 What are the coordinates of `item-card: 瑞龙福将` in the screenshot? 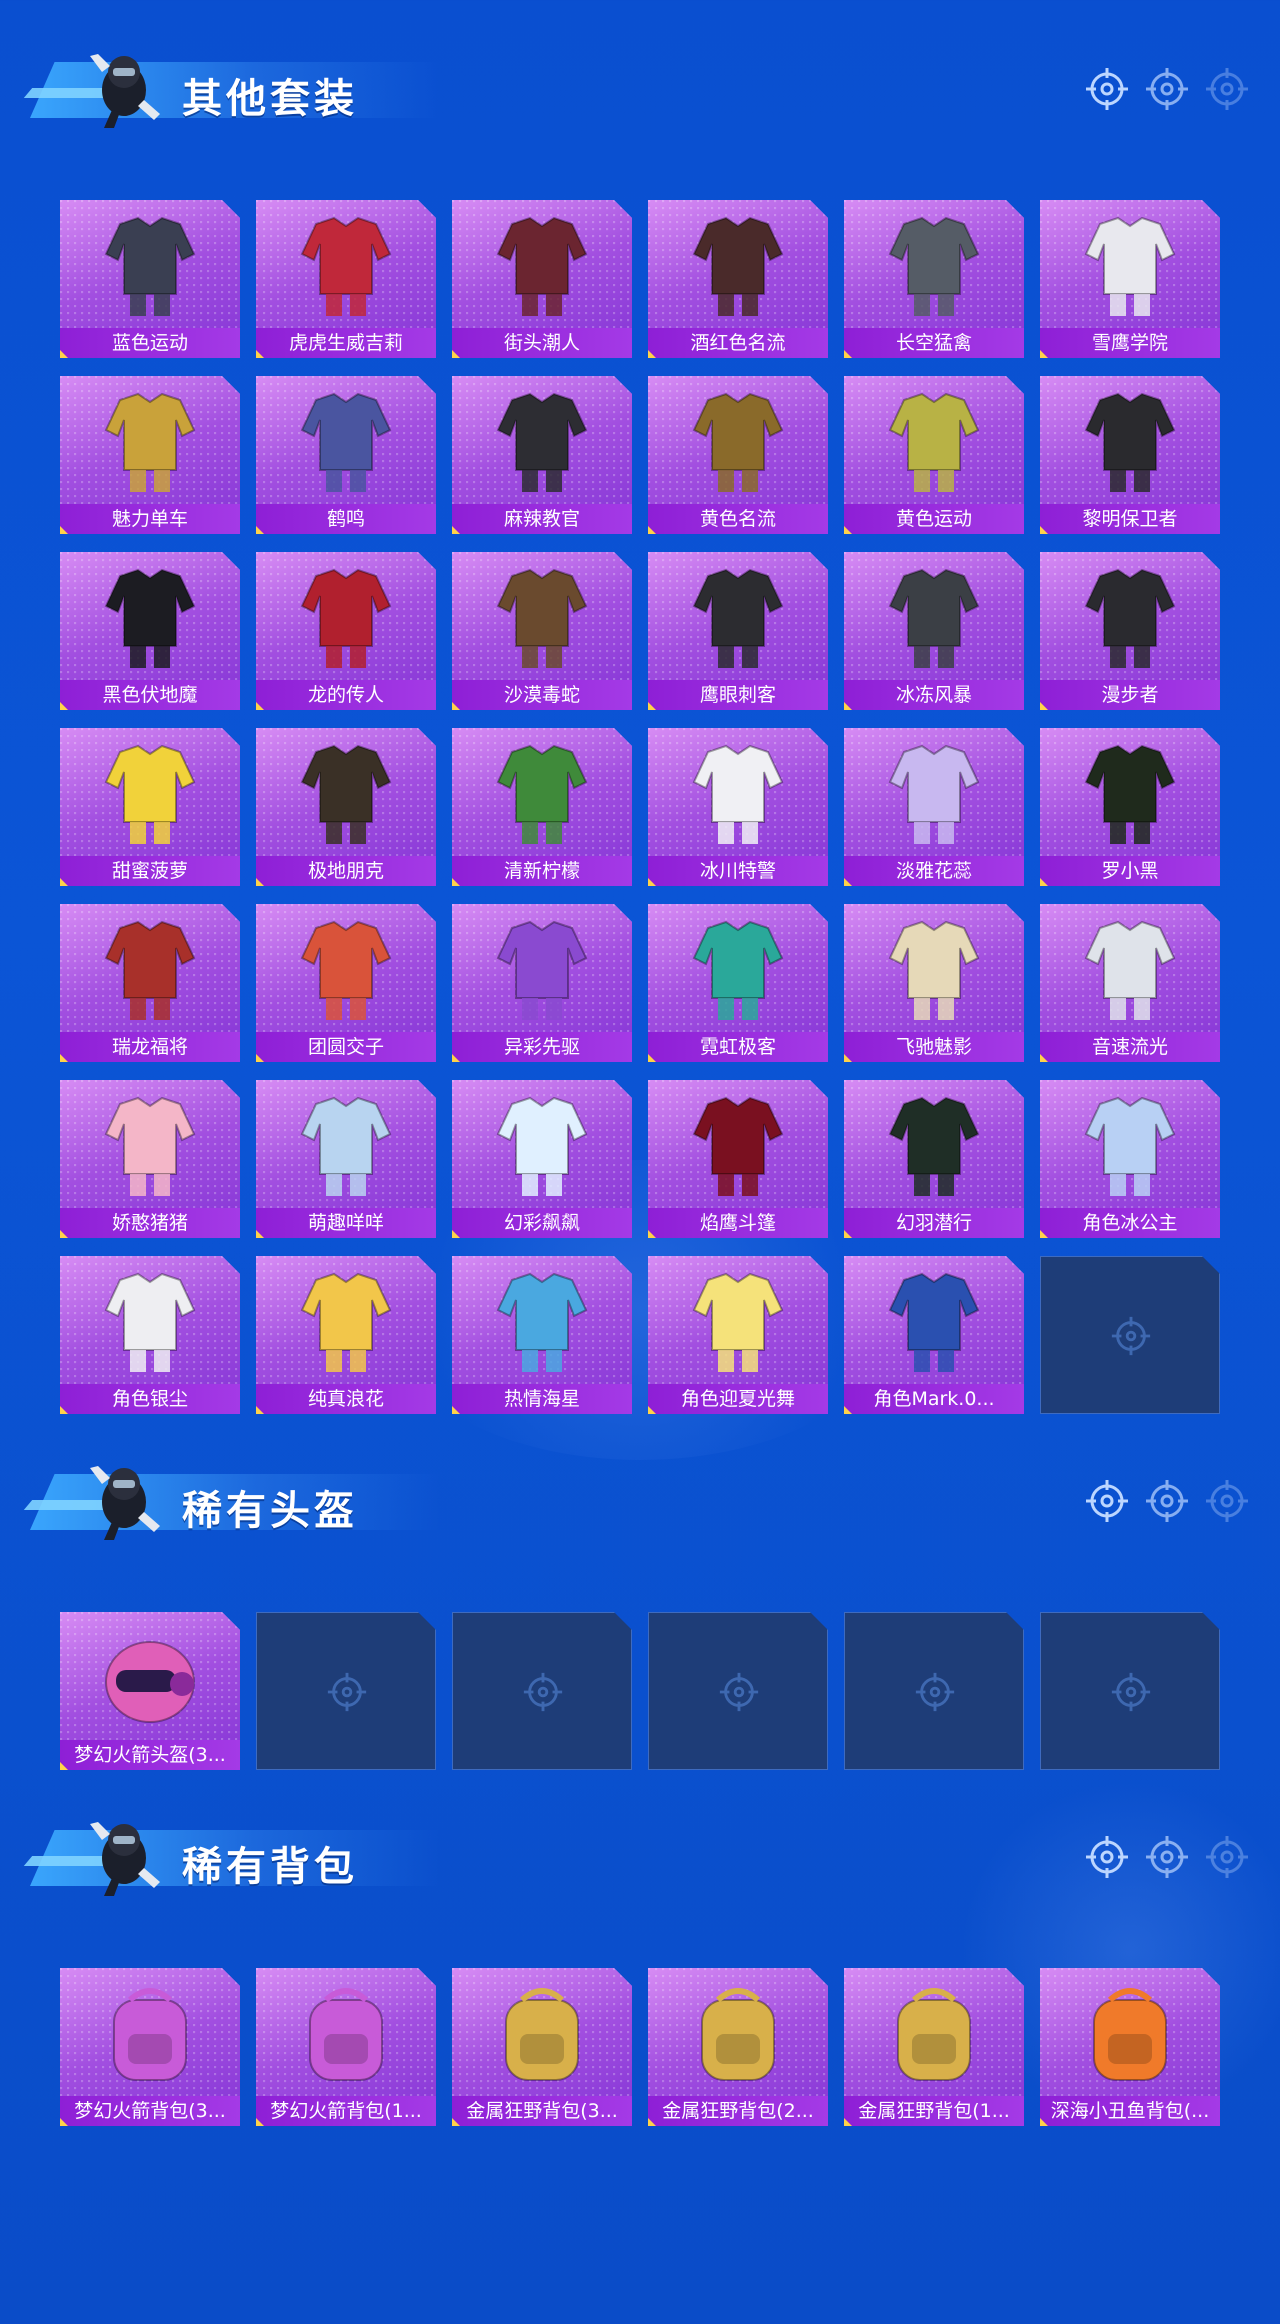 It's located at (150, 983).